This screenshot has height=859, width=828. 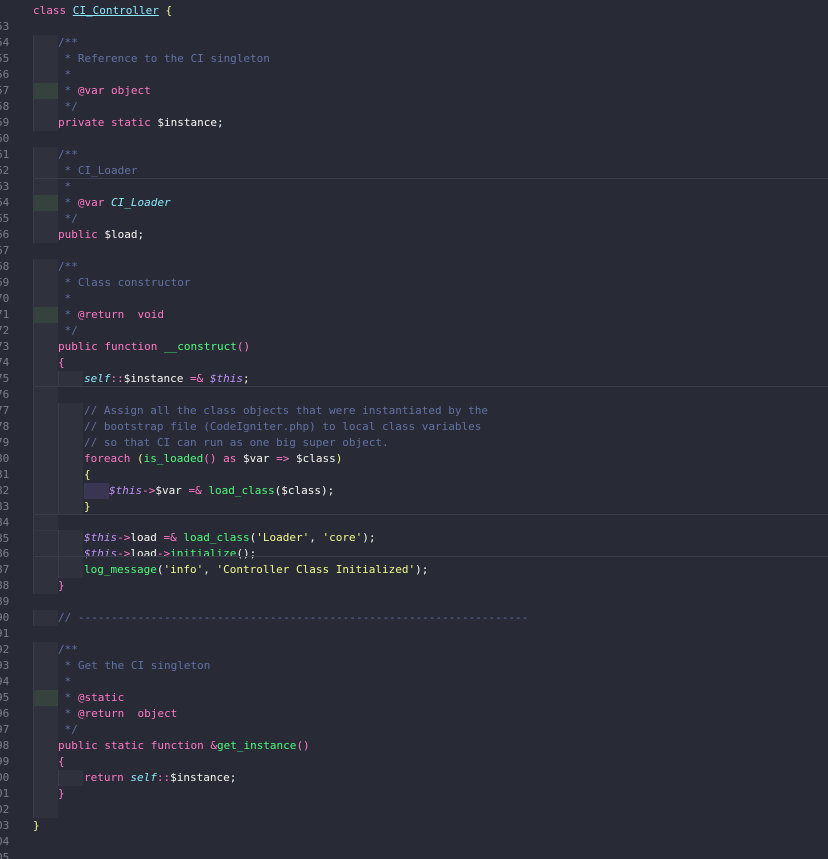 What do you see at coordinates (414, 785) in the screenshot?
I see `code-line: 01 return self::$instance;` at bounding box center [414, 785].